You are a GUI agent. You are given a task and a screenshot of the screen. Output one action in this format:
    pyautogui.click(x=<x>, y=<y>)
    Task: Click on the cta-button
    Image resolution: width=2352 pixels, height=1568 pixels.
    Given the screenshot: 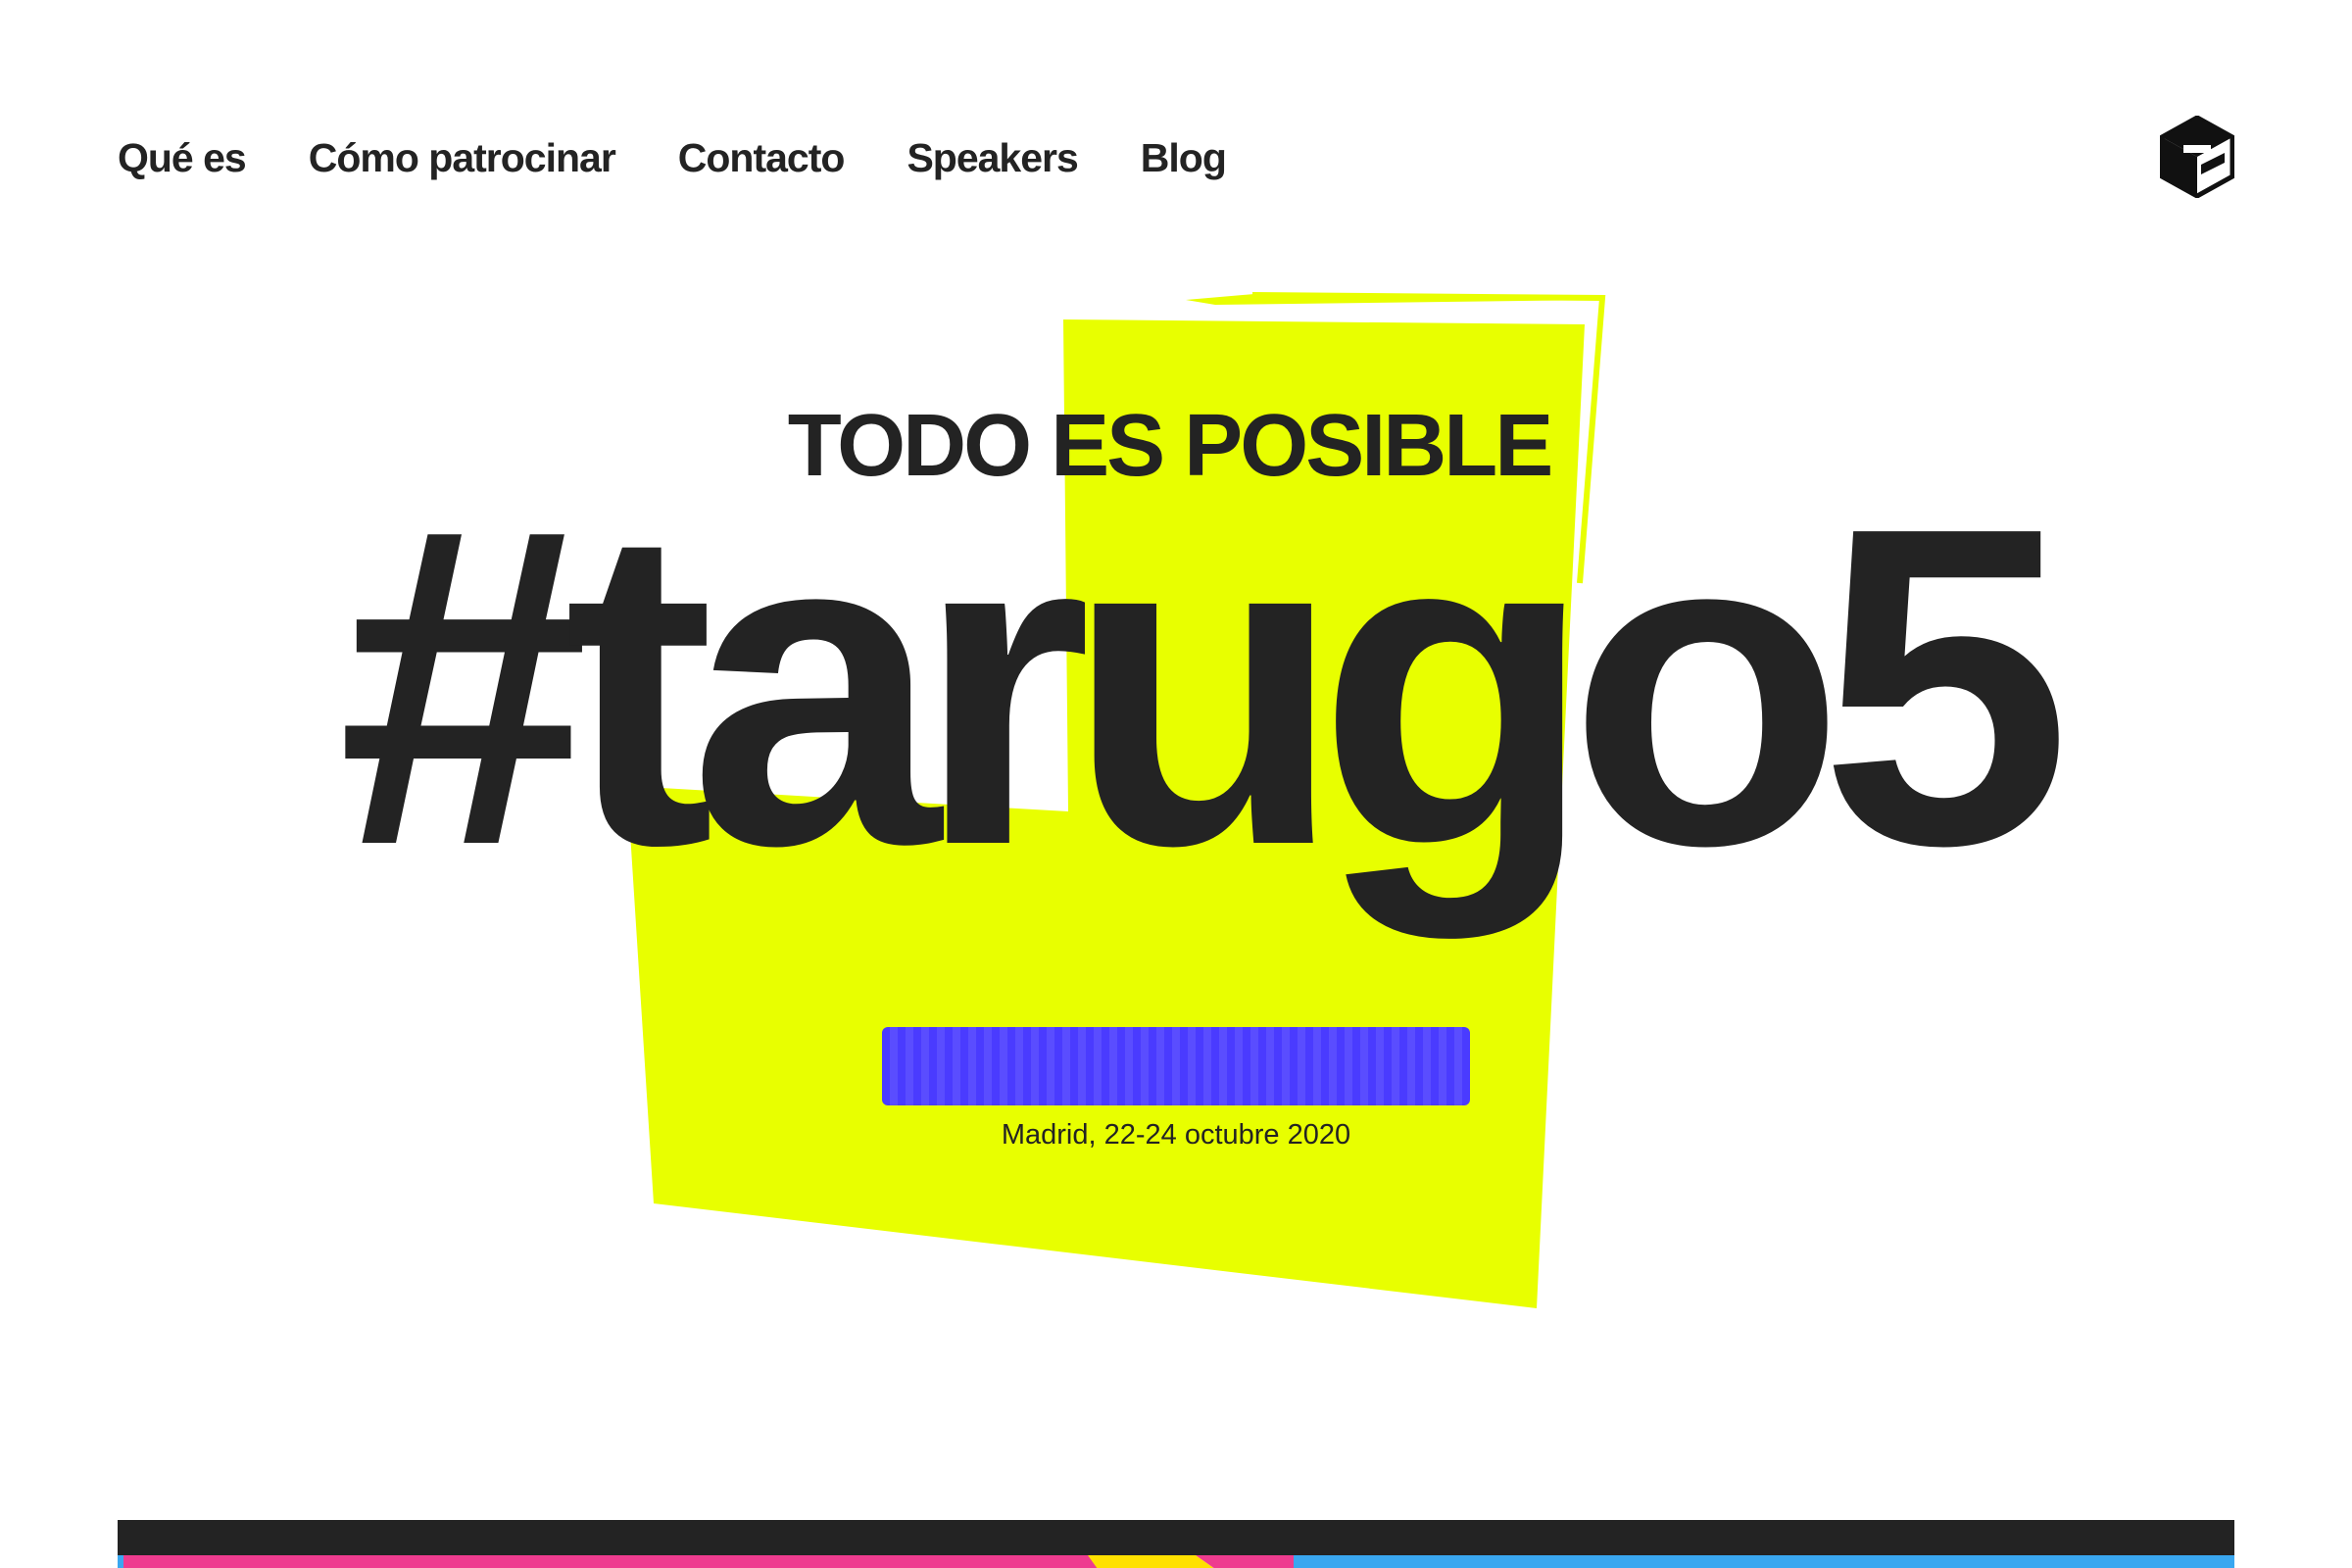 What is the action you would take?
    pyautogui.click(x=1176, y=1066)
    